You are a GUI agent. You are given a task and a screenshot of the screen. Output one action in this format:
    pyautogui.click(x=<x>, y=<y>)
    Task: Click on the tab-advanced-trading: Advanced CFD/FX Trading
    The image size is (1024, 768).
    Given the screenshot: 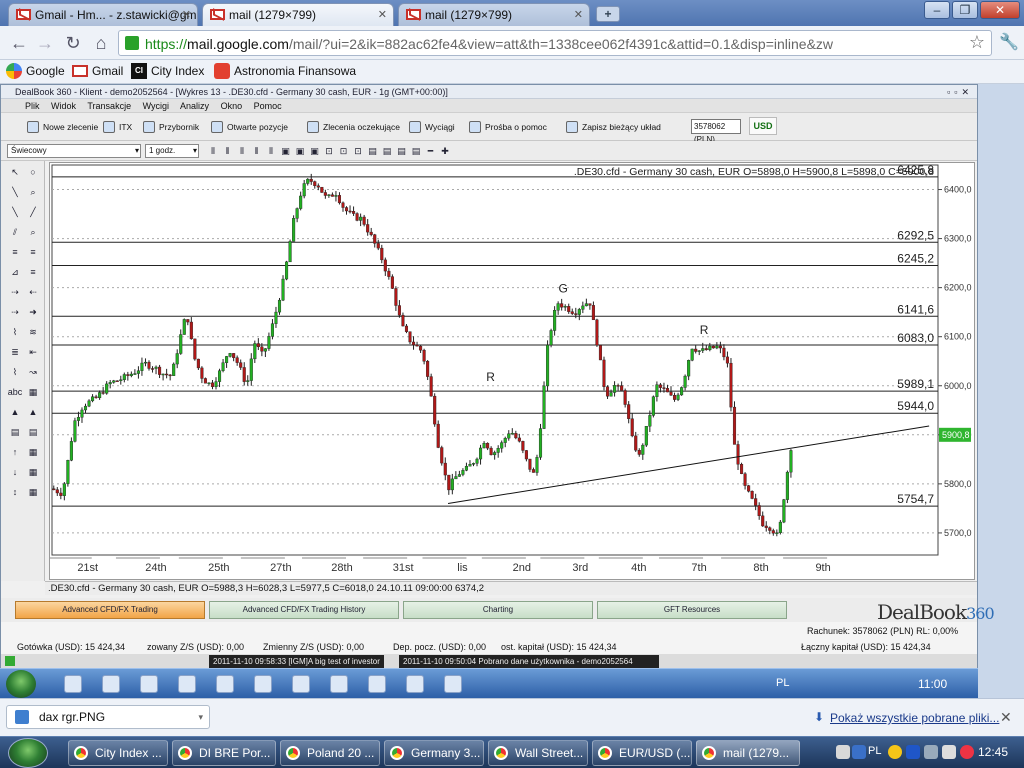 What is the action you would take?
    pyautogui.click(x=110, y=610)
    